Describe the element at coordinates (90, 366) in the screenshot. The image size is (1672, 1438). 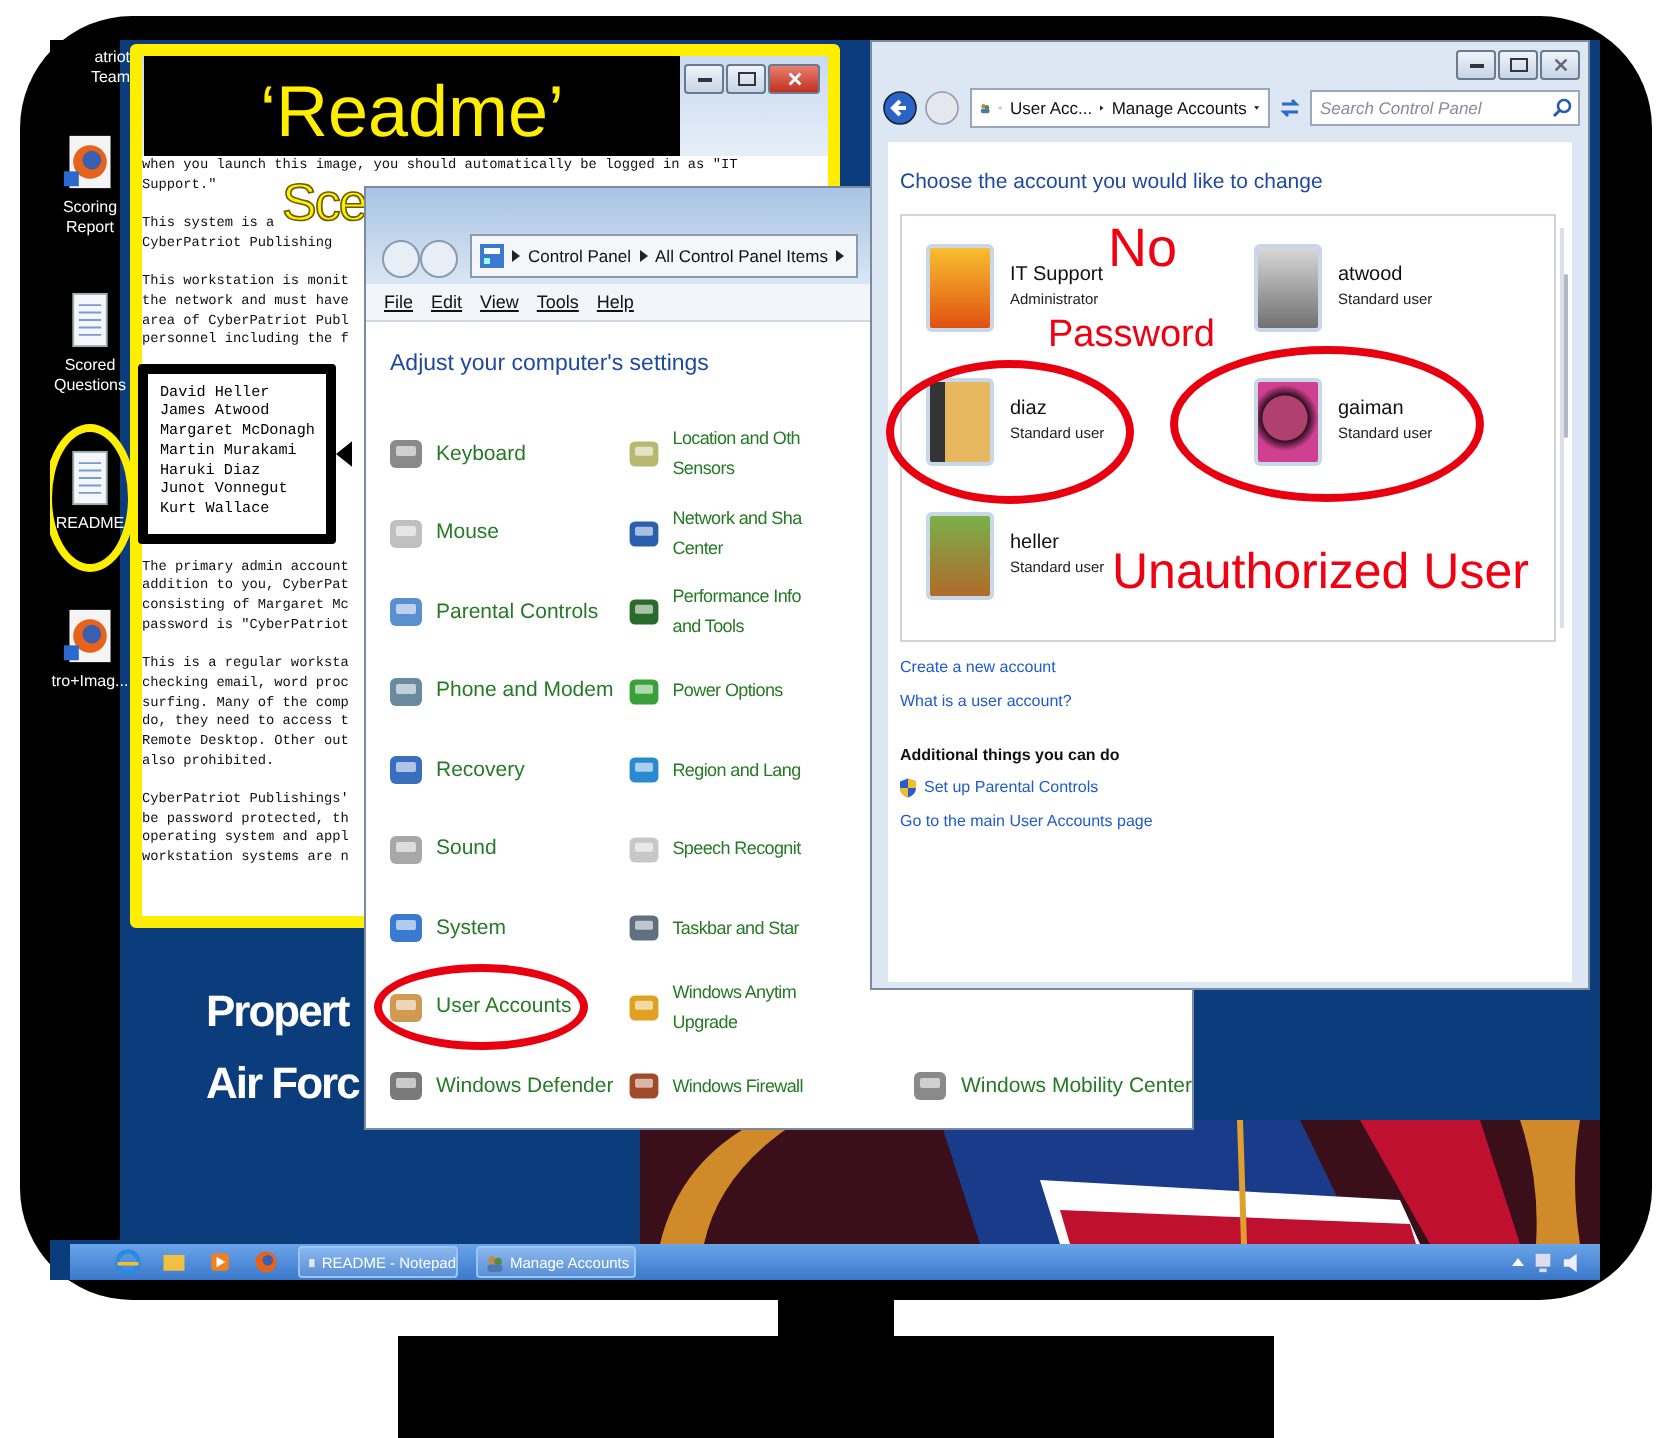
I see `desktop-icon-label: Scored` at that location.